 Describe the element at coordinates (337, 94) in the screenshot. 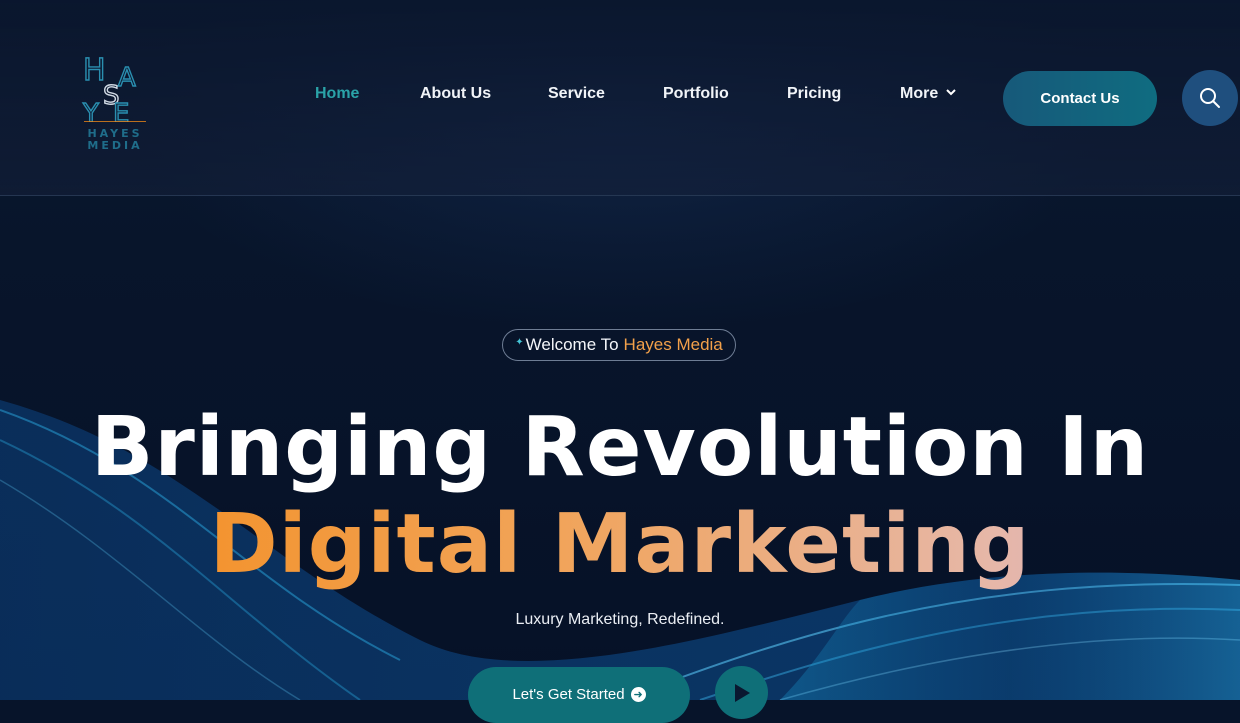

I see `nav-item-home: Home` at that location.